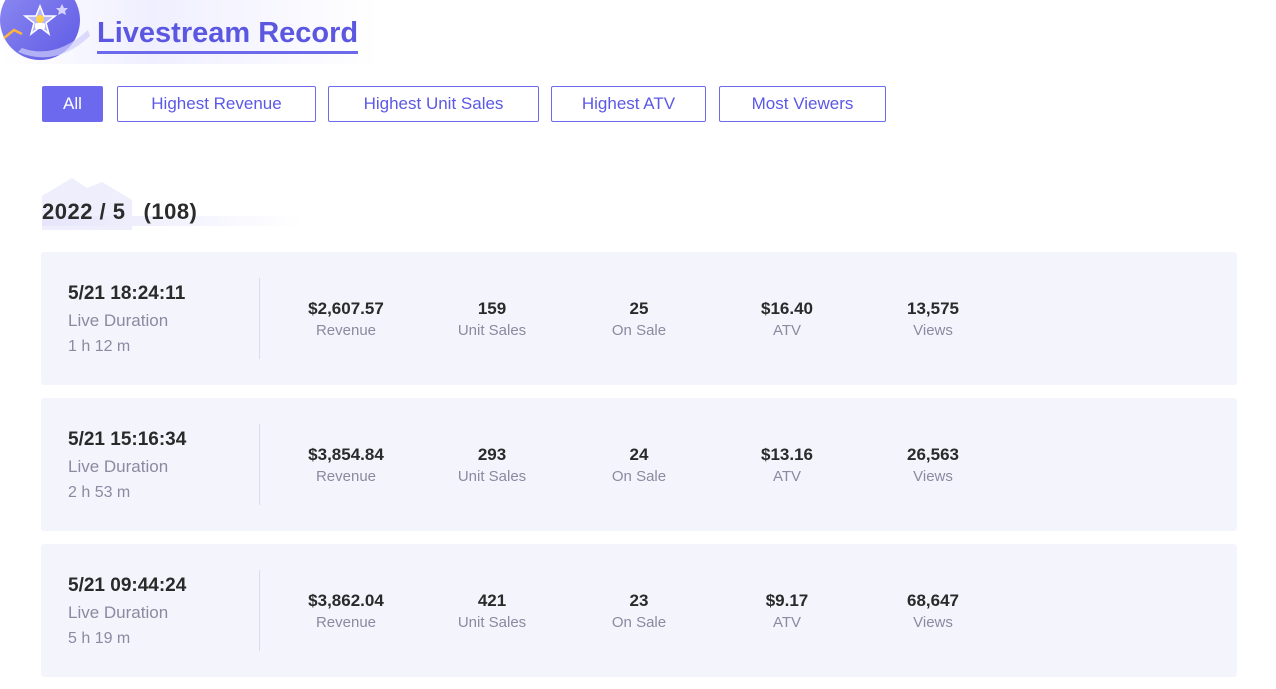  Describe the element at coordinates (639, 308) in the screenshot. I see `on-sale-value: 25` at that location.